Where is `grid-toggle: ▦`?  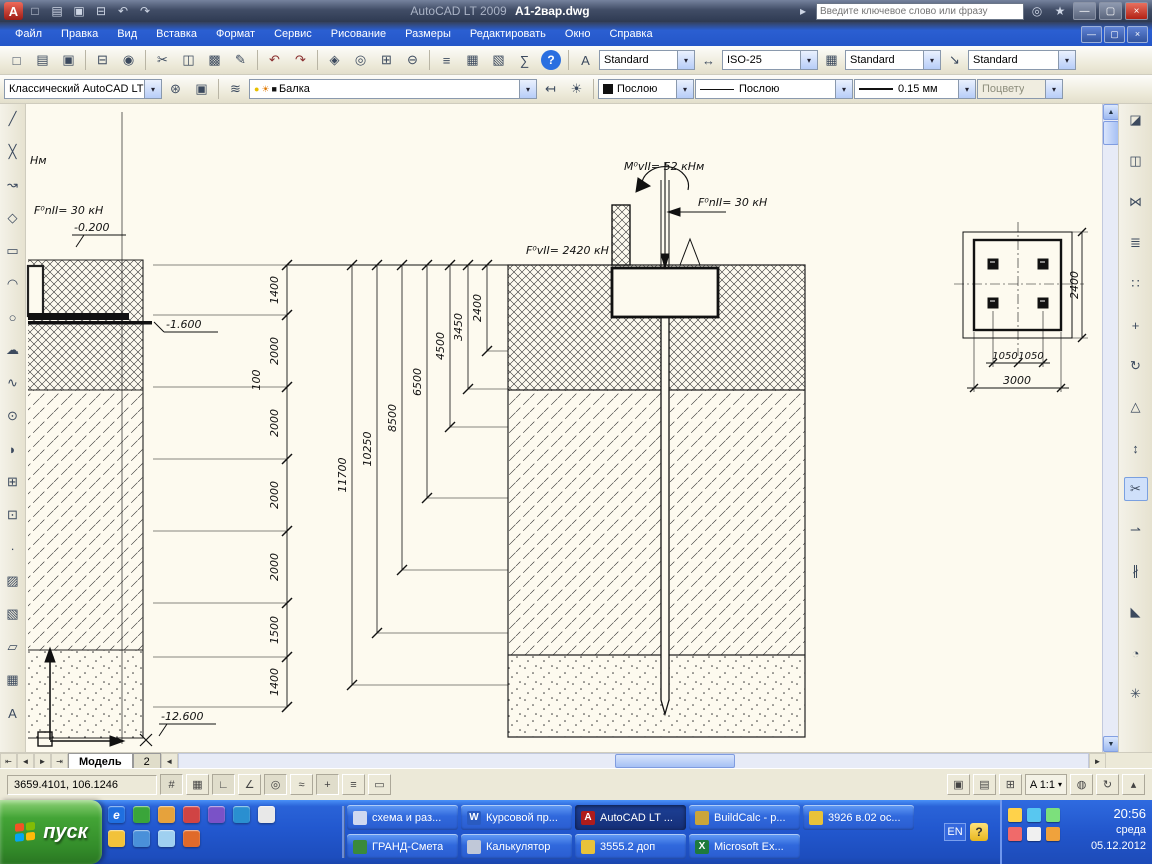
grid-toggle: ▦ is located at coordinates (197, 784).